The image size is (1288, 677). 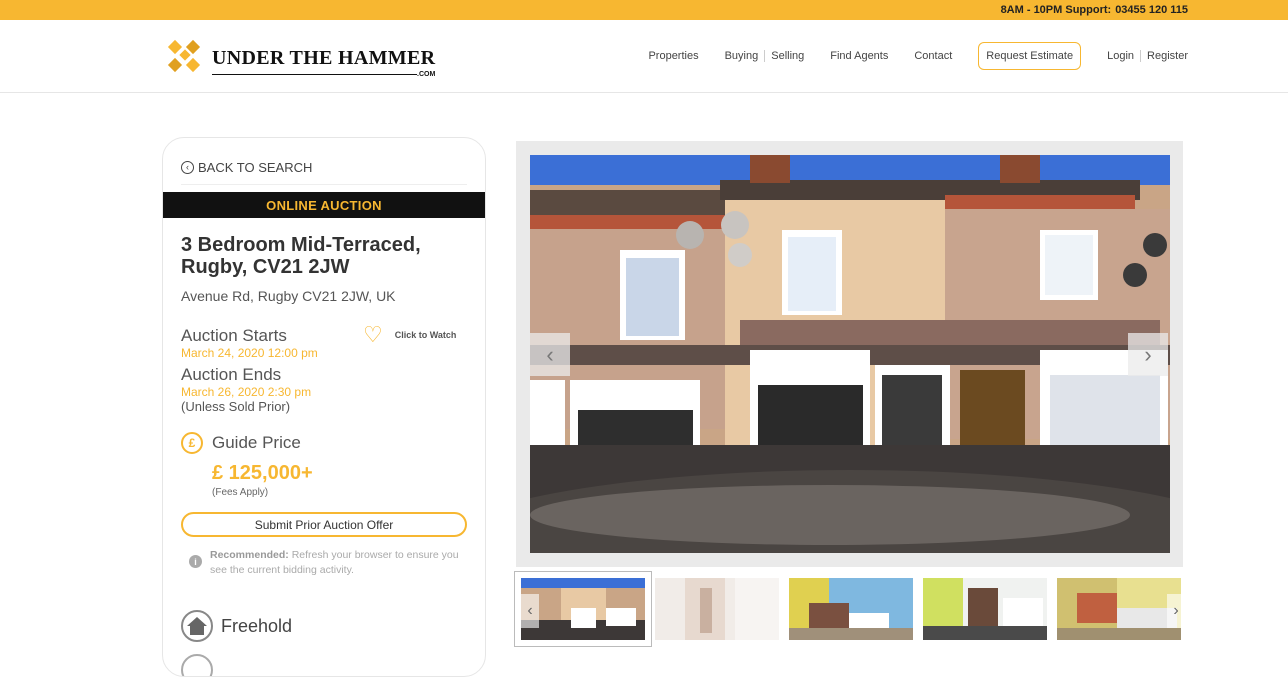 What do you see at coordinates (324, 57) in the screenshot?
I see `logo-name: UNDER THE HAMMER` at bounding box center [324, 57].